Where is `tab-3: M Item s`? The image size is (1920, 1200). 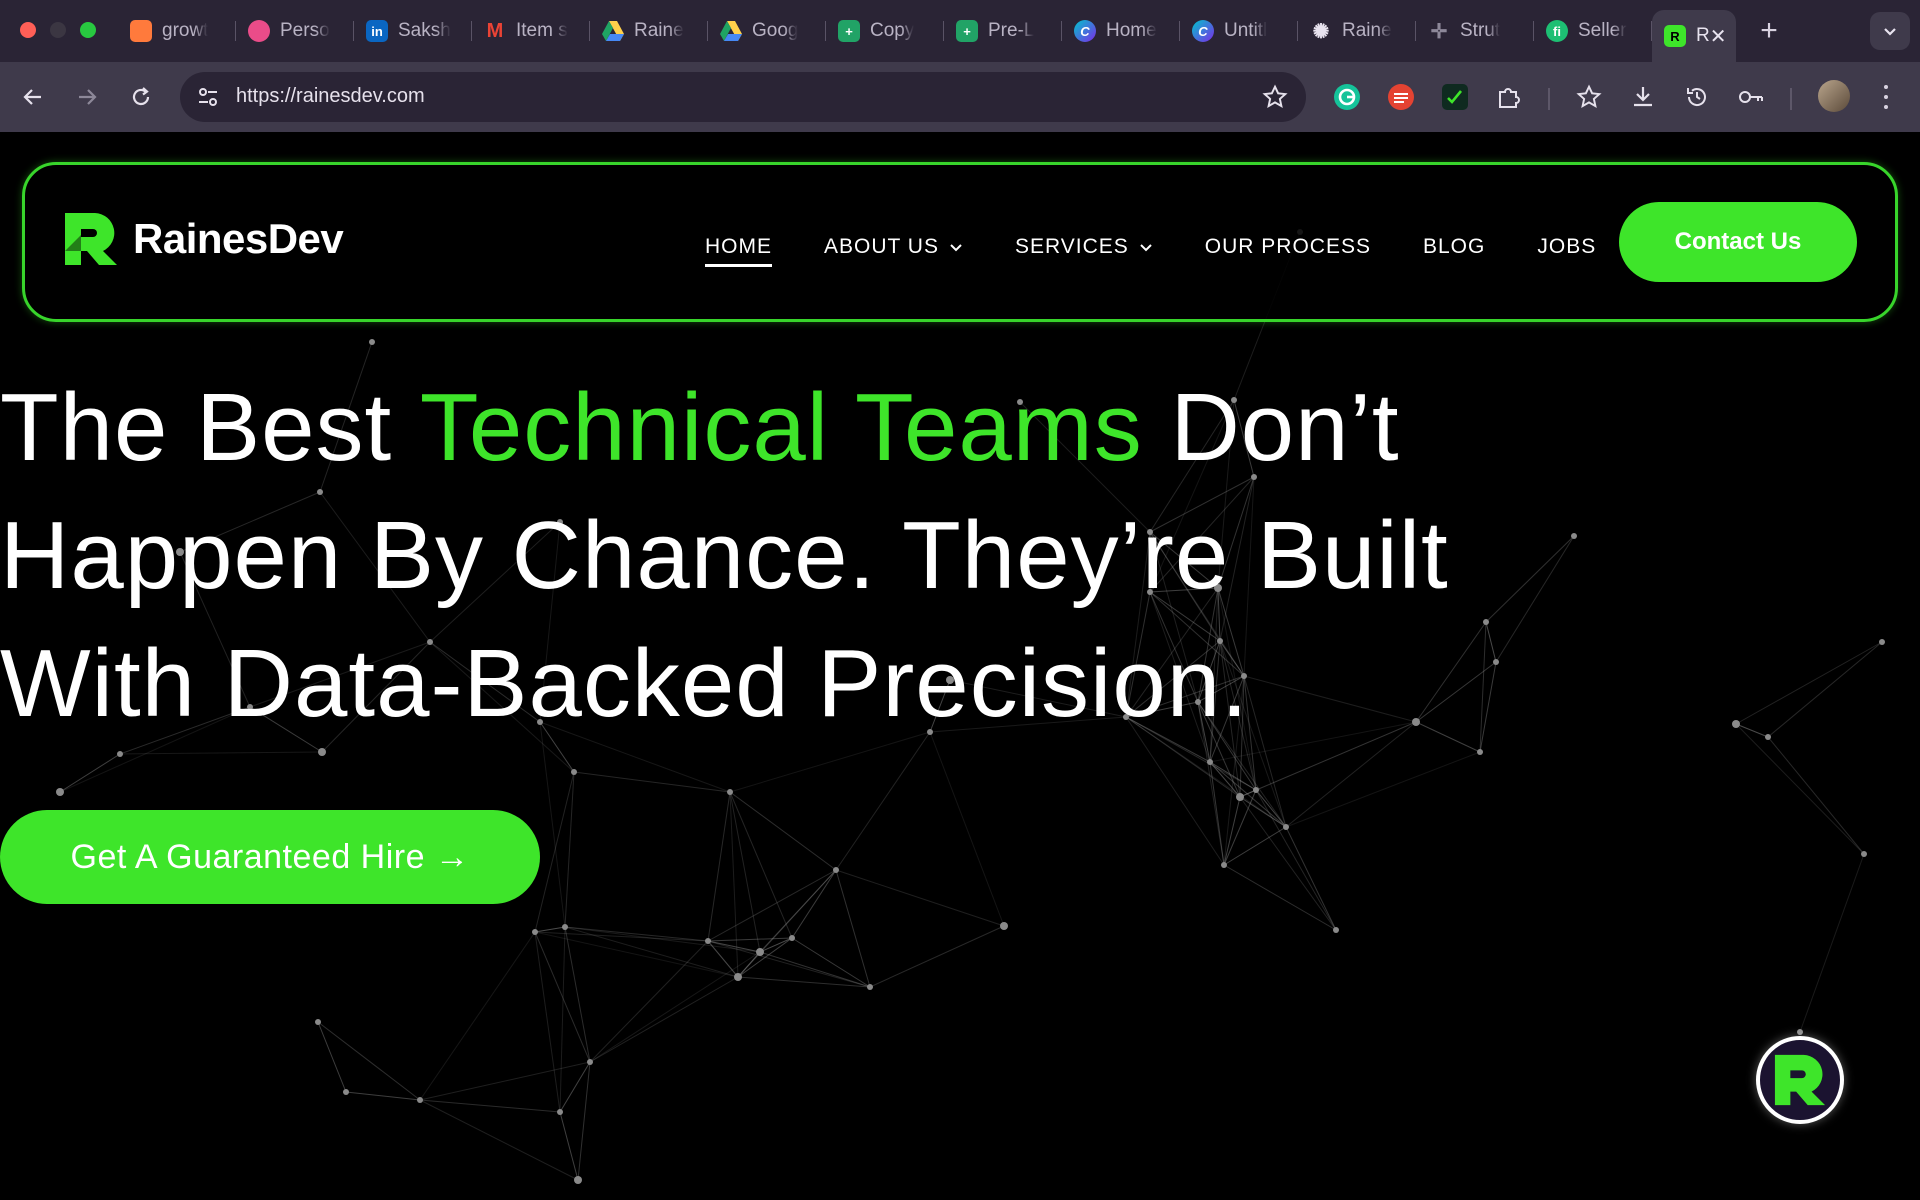 tab-3: M Item s is located at coordinates (531, 31).